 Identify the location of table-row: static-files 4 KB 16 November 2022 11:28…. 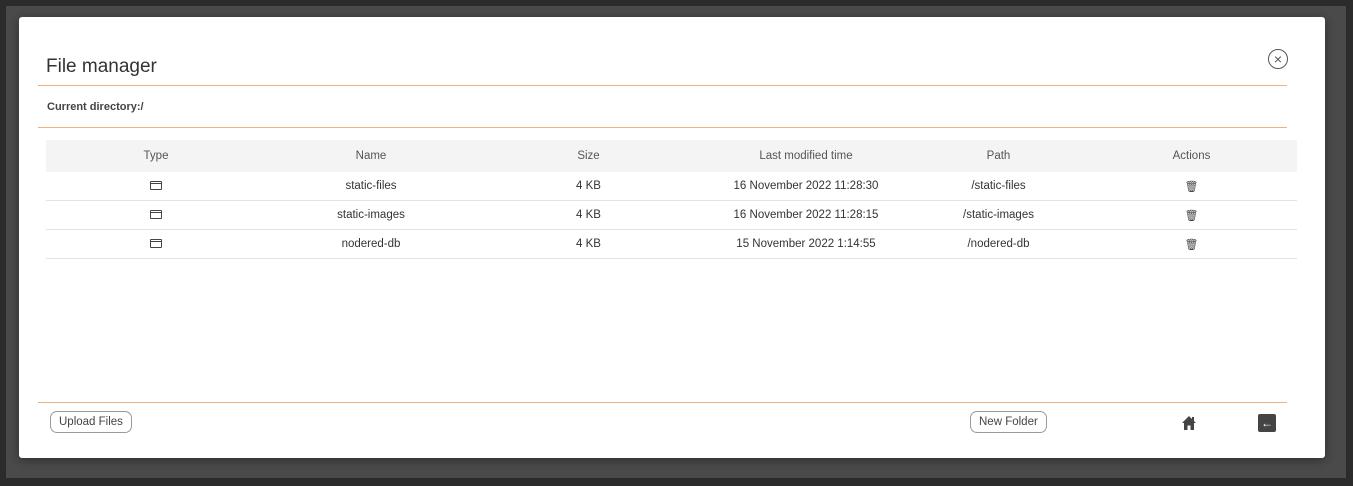
(671, 186).